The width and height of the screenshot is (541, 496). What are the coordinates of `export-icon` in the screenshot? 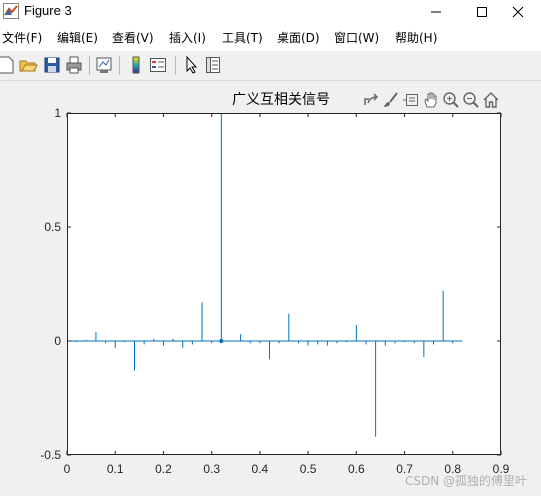 It's located at (371, 100).